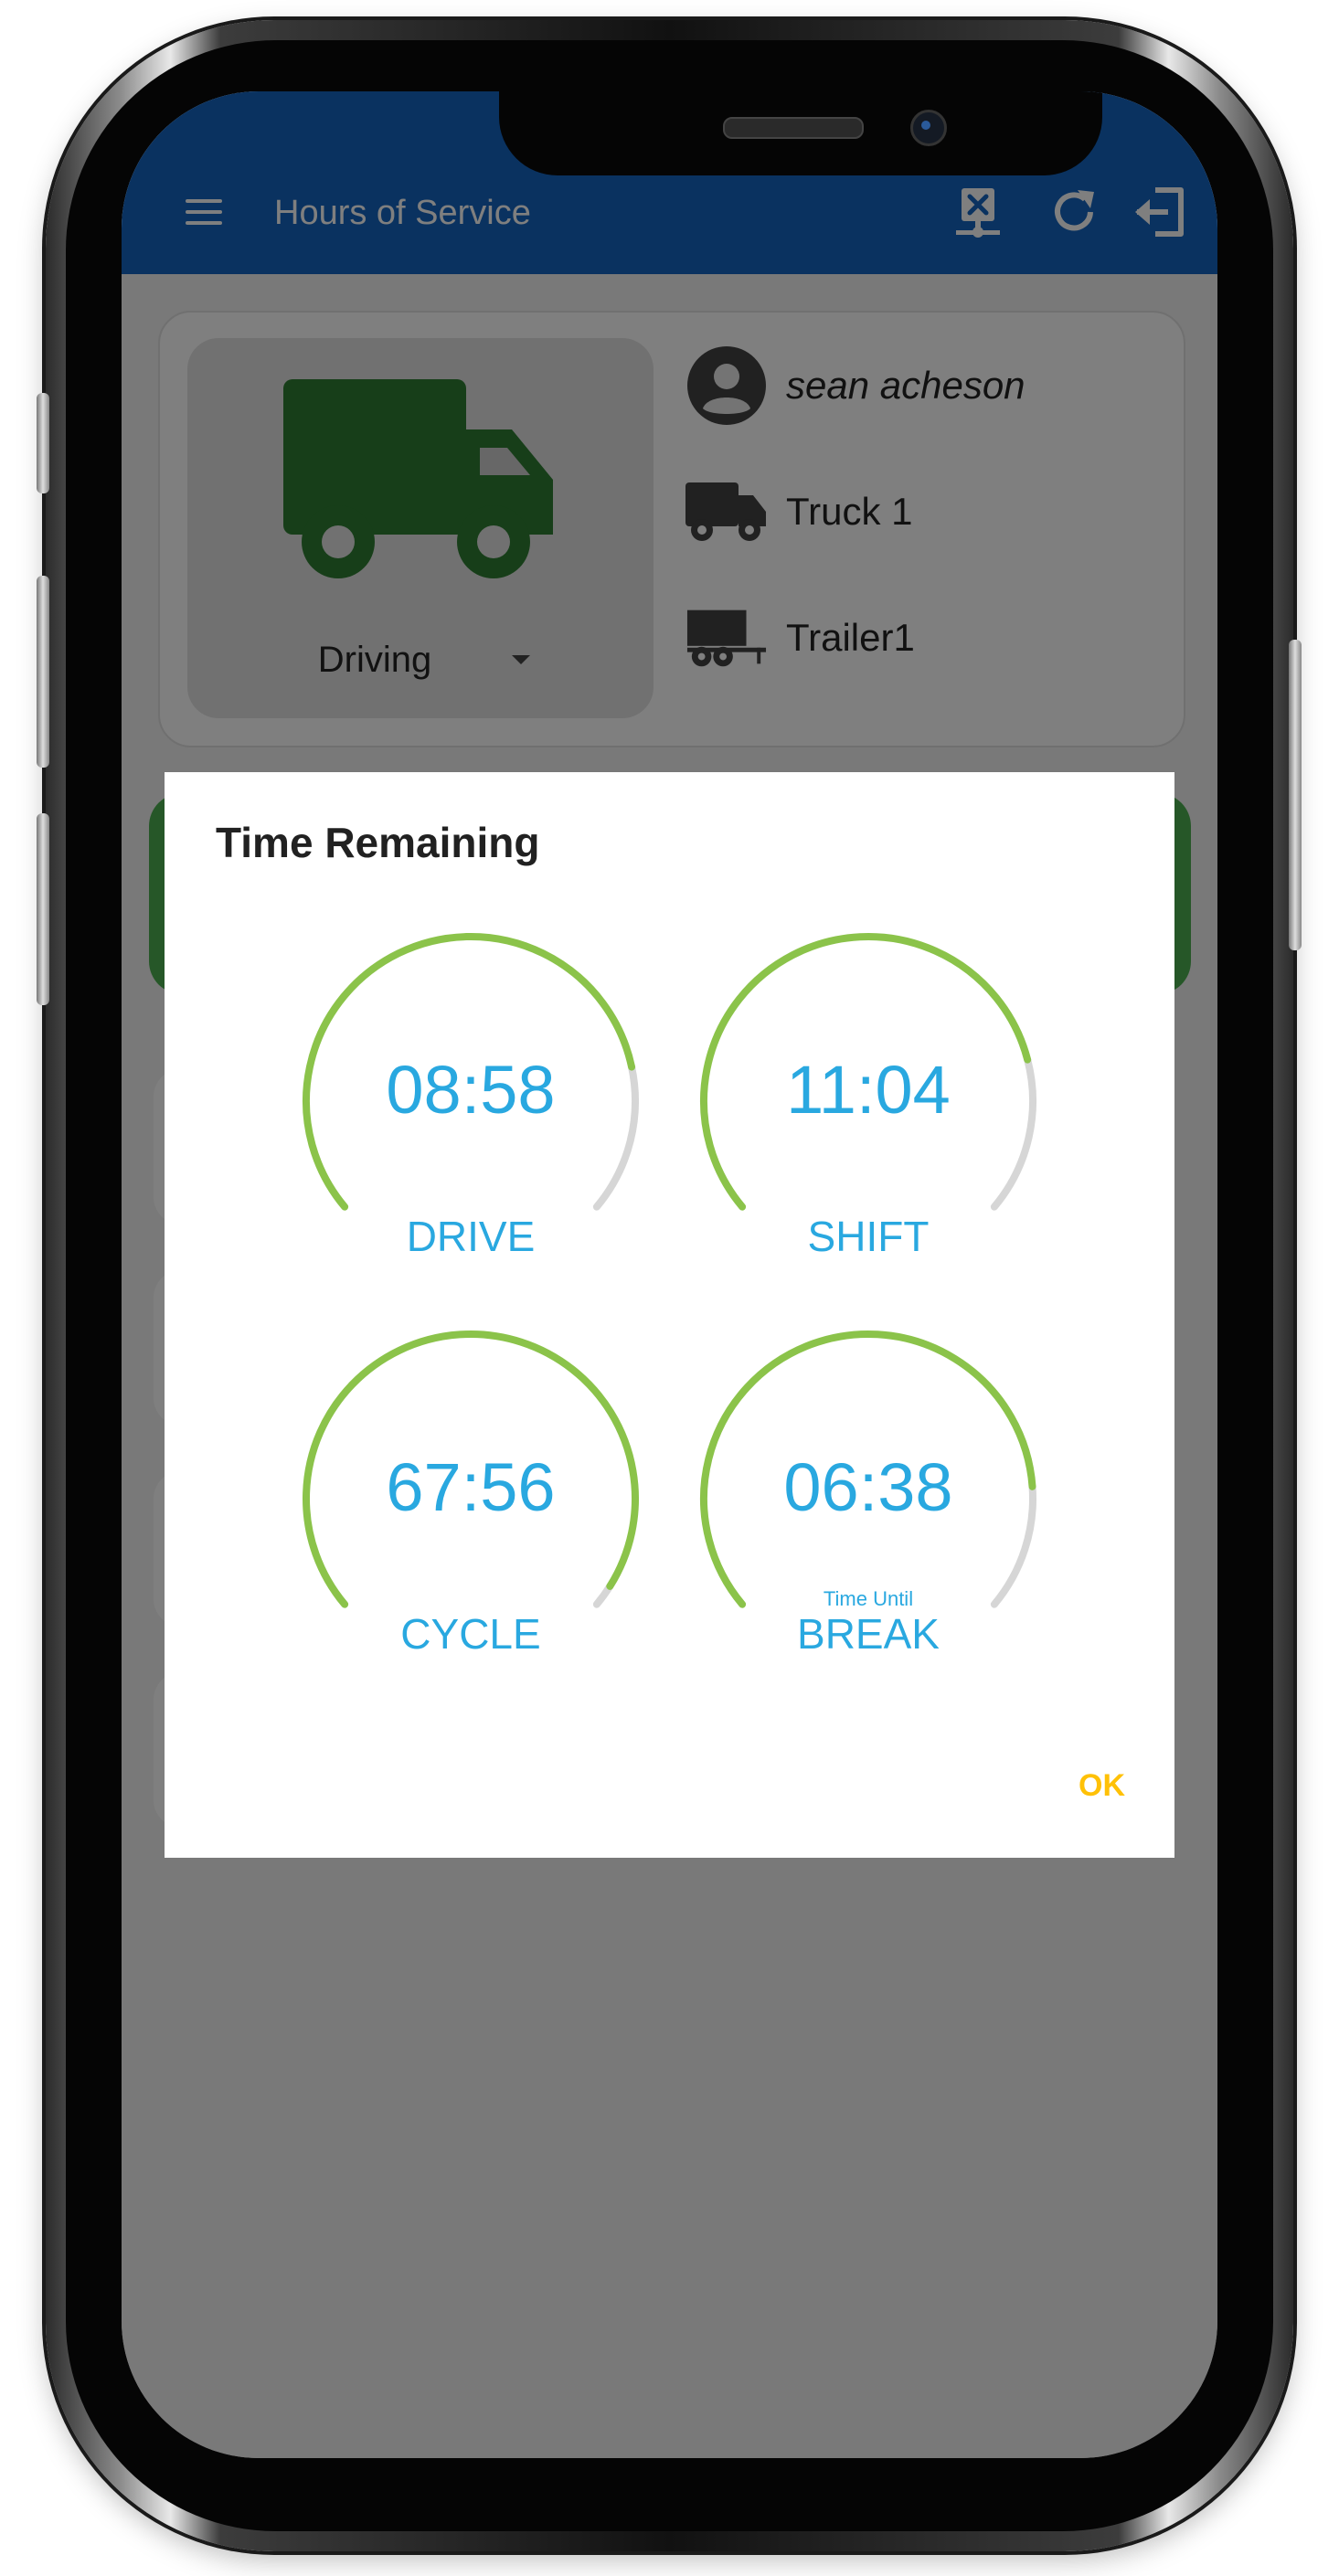 The image size is (1339, 2576). I want to click on ok-button: OK, so click(1102, 1786).